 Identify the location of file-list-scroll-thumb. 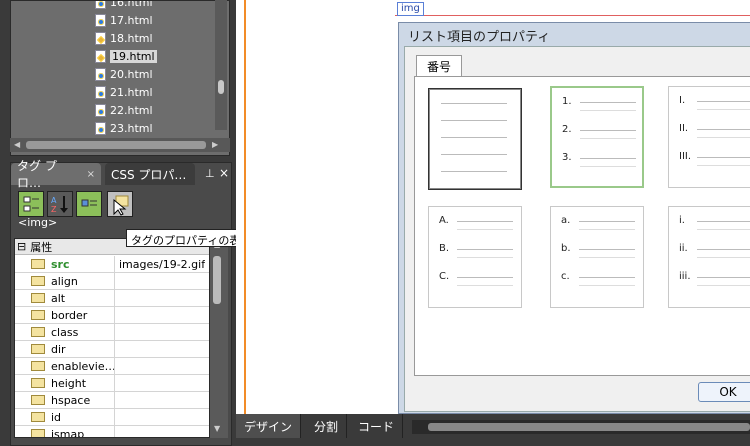
(221, 87).